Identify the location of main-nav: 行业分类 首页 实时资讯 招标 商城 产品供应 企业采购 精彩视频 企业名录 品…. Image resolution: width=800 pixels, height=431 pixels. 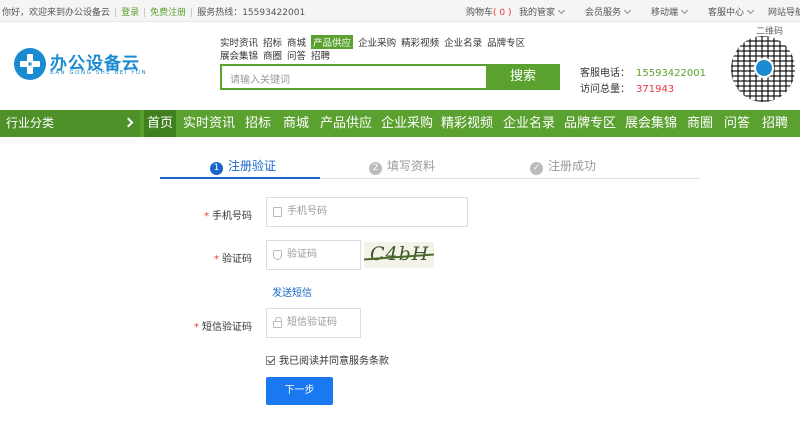
(400, 123).